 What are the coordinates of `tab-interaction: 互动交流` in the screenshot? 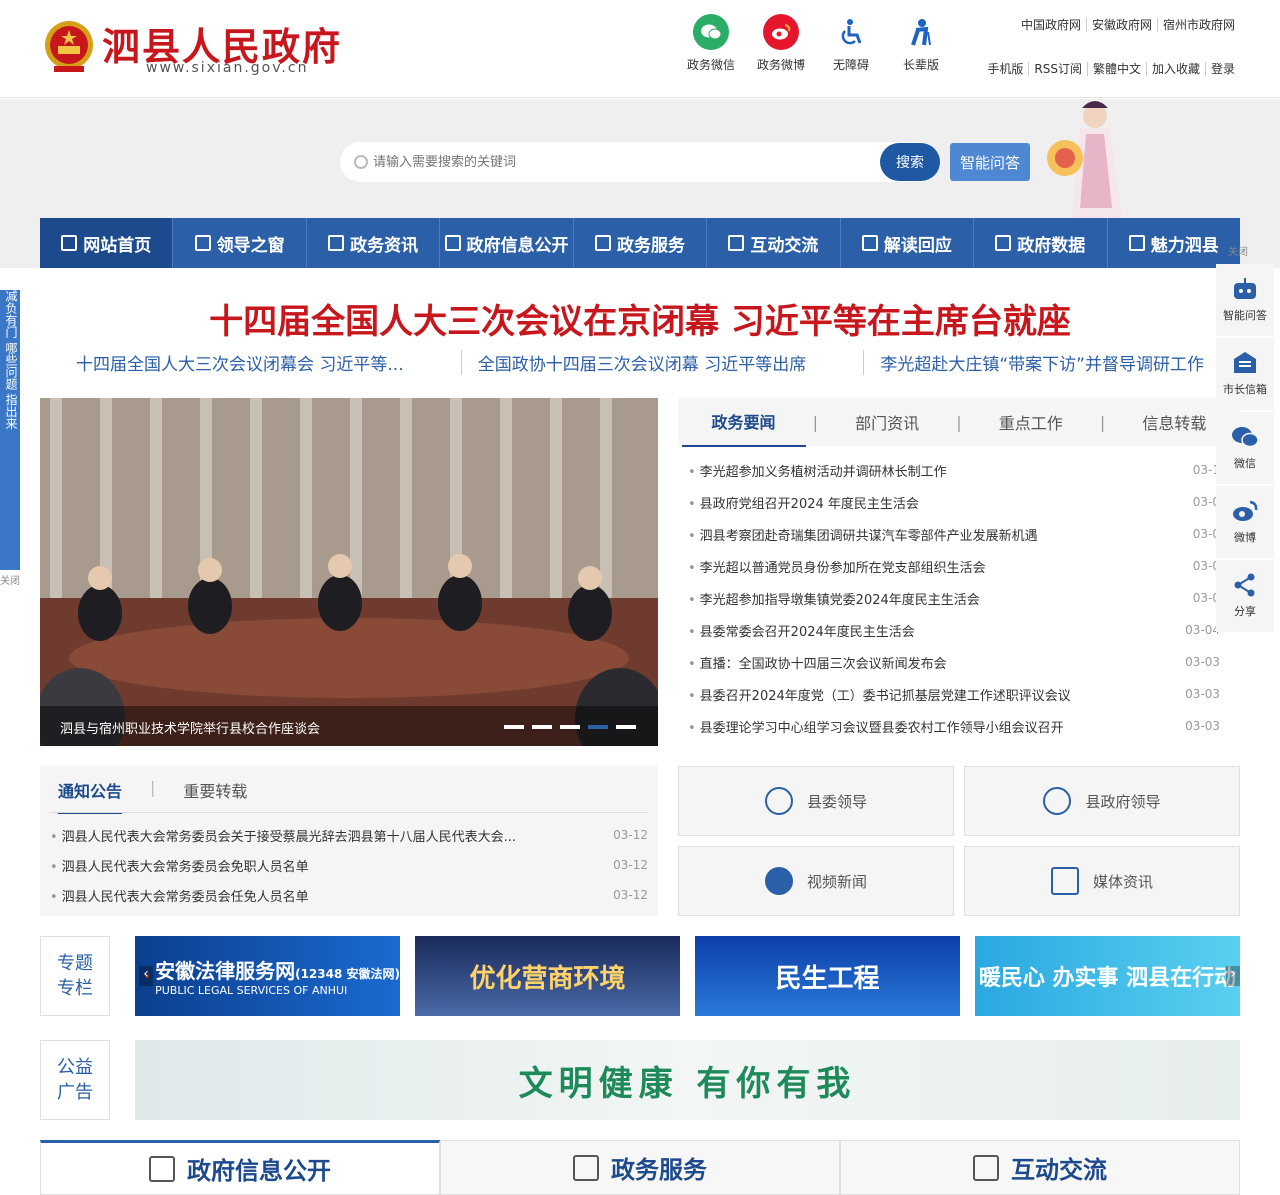 It's located at (1040, 1167).